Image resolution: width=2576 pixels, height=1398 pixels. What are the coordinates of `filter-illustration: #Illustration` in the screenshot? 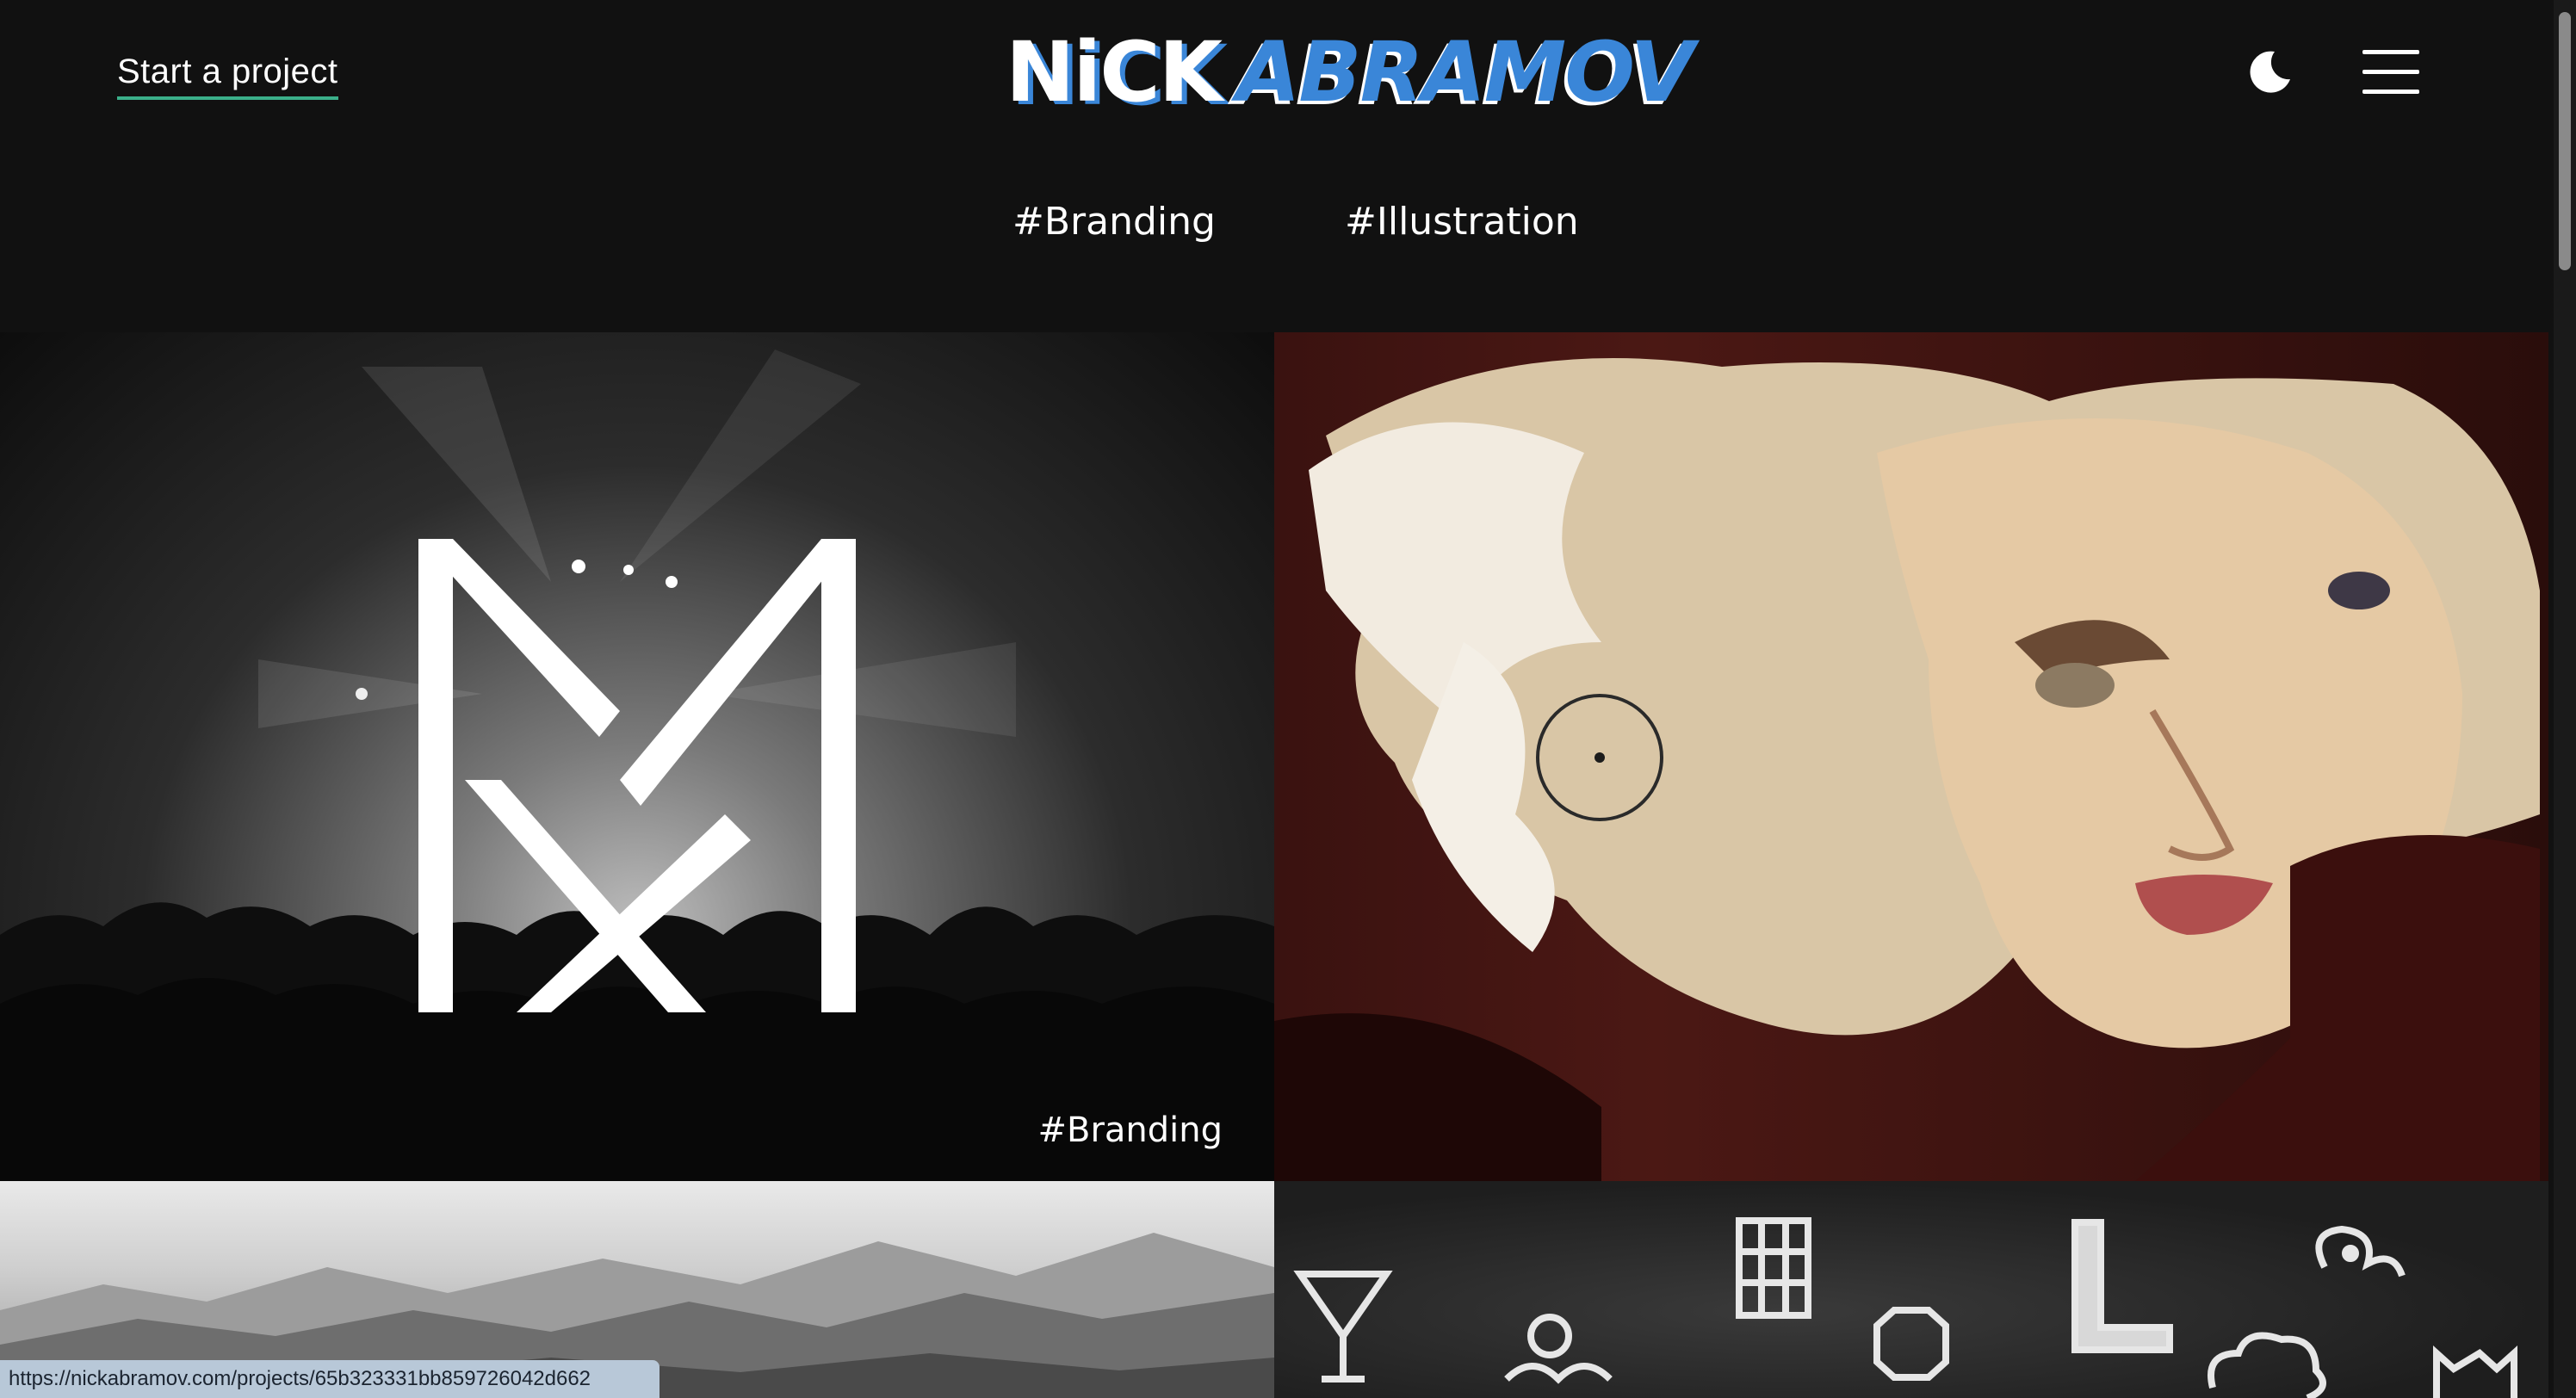 It's located at (1462, 222).